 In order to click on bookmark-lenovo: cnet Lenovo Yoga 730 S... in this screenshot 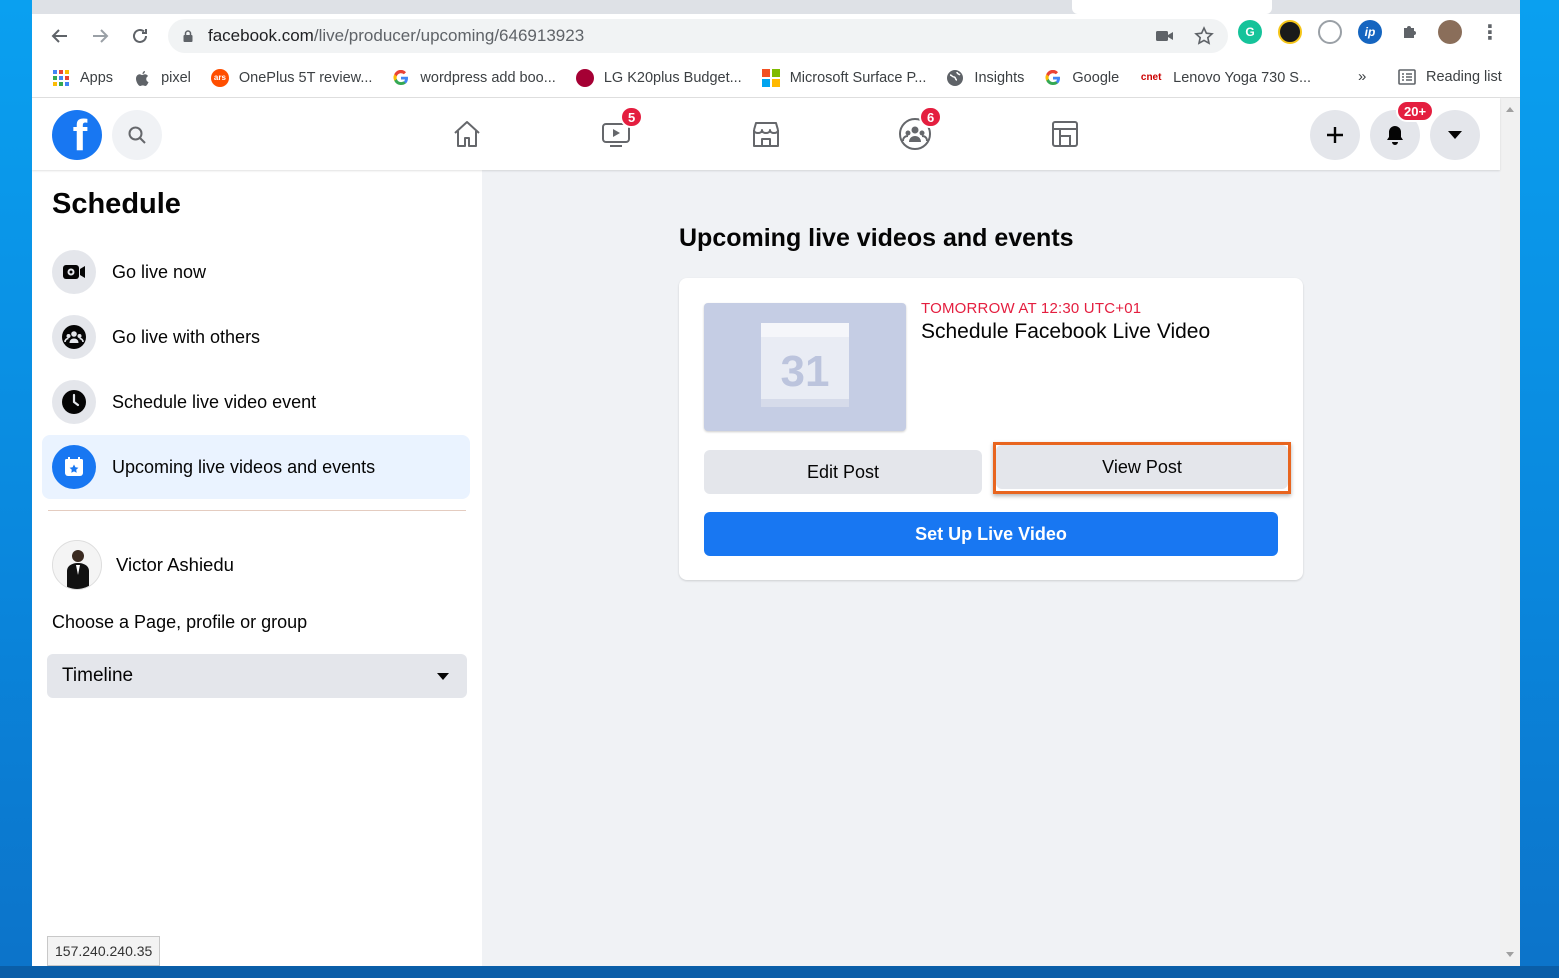, I will do `click(1225, 78)`.